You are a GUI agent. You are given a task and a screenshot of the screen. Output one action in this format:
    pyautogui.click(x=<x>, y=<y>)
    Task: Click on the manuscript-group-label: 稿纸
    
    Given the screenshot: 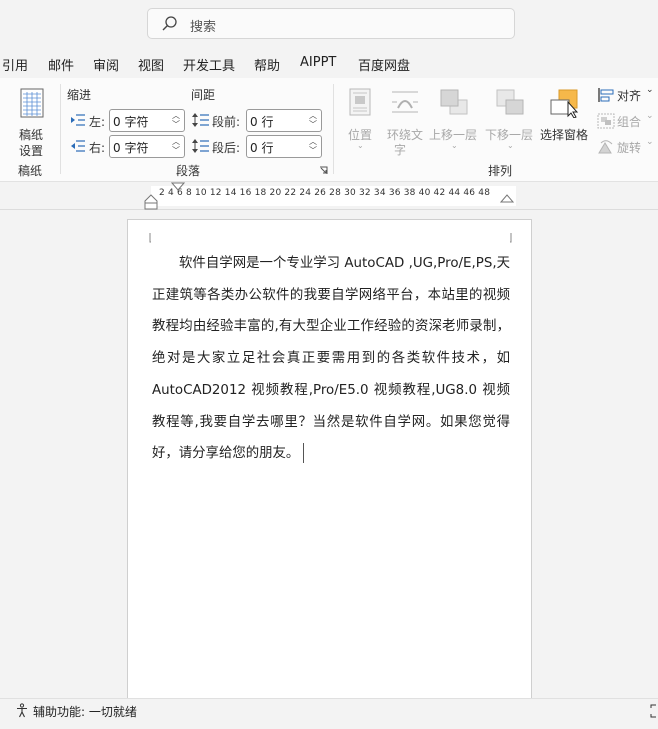 What is the action you would take?
    pyautogui.click(x=30, y=171)
    